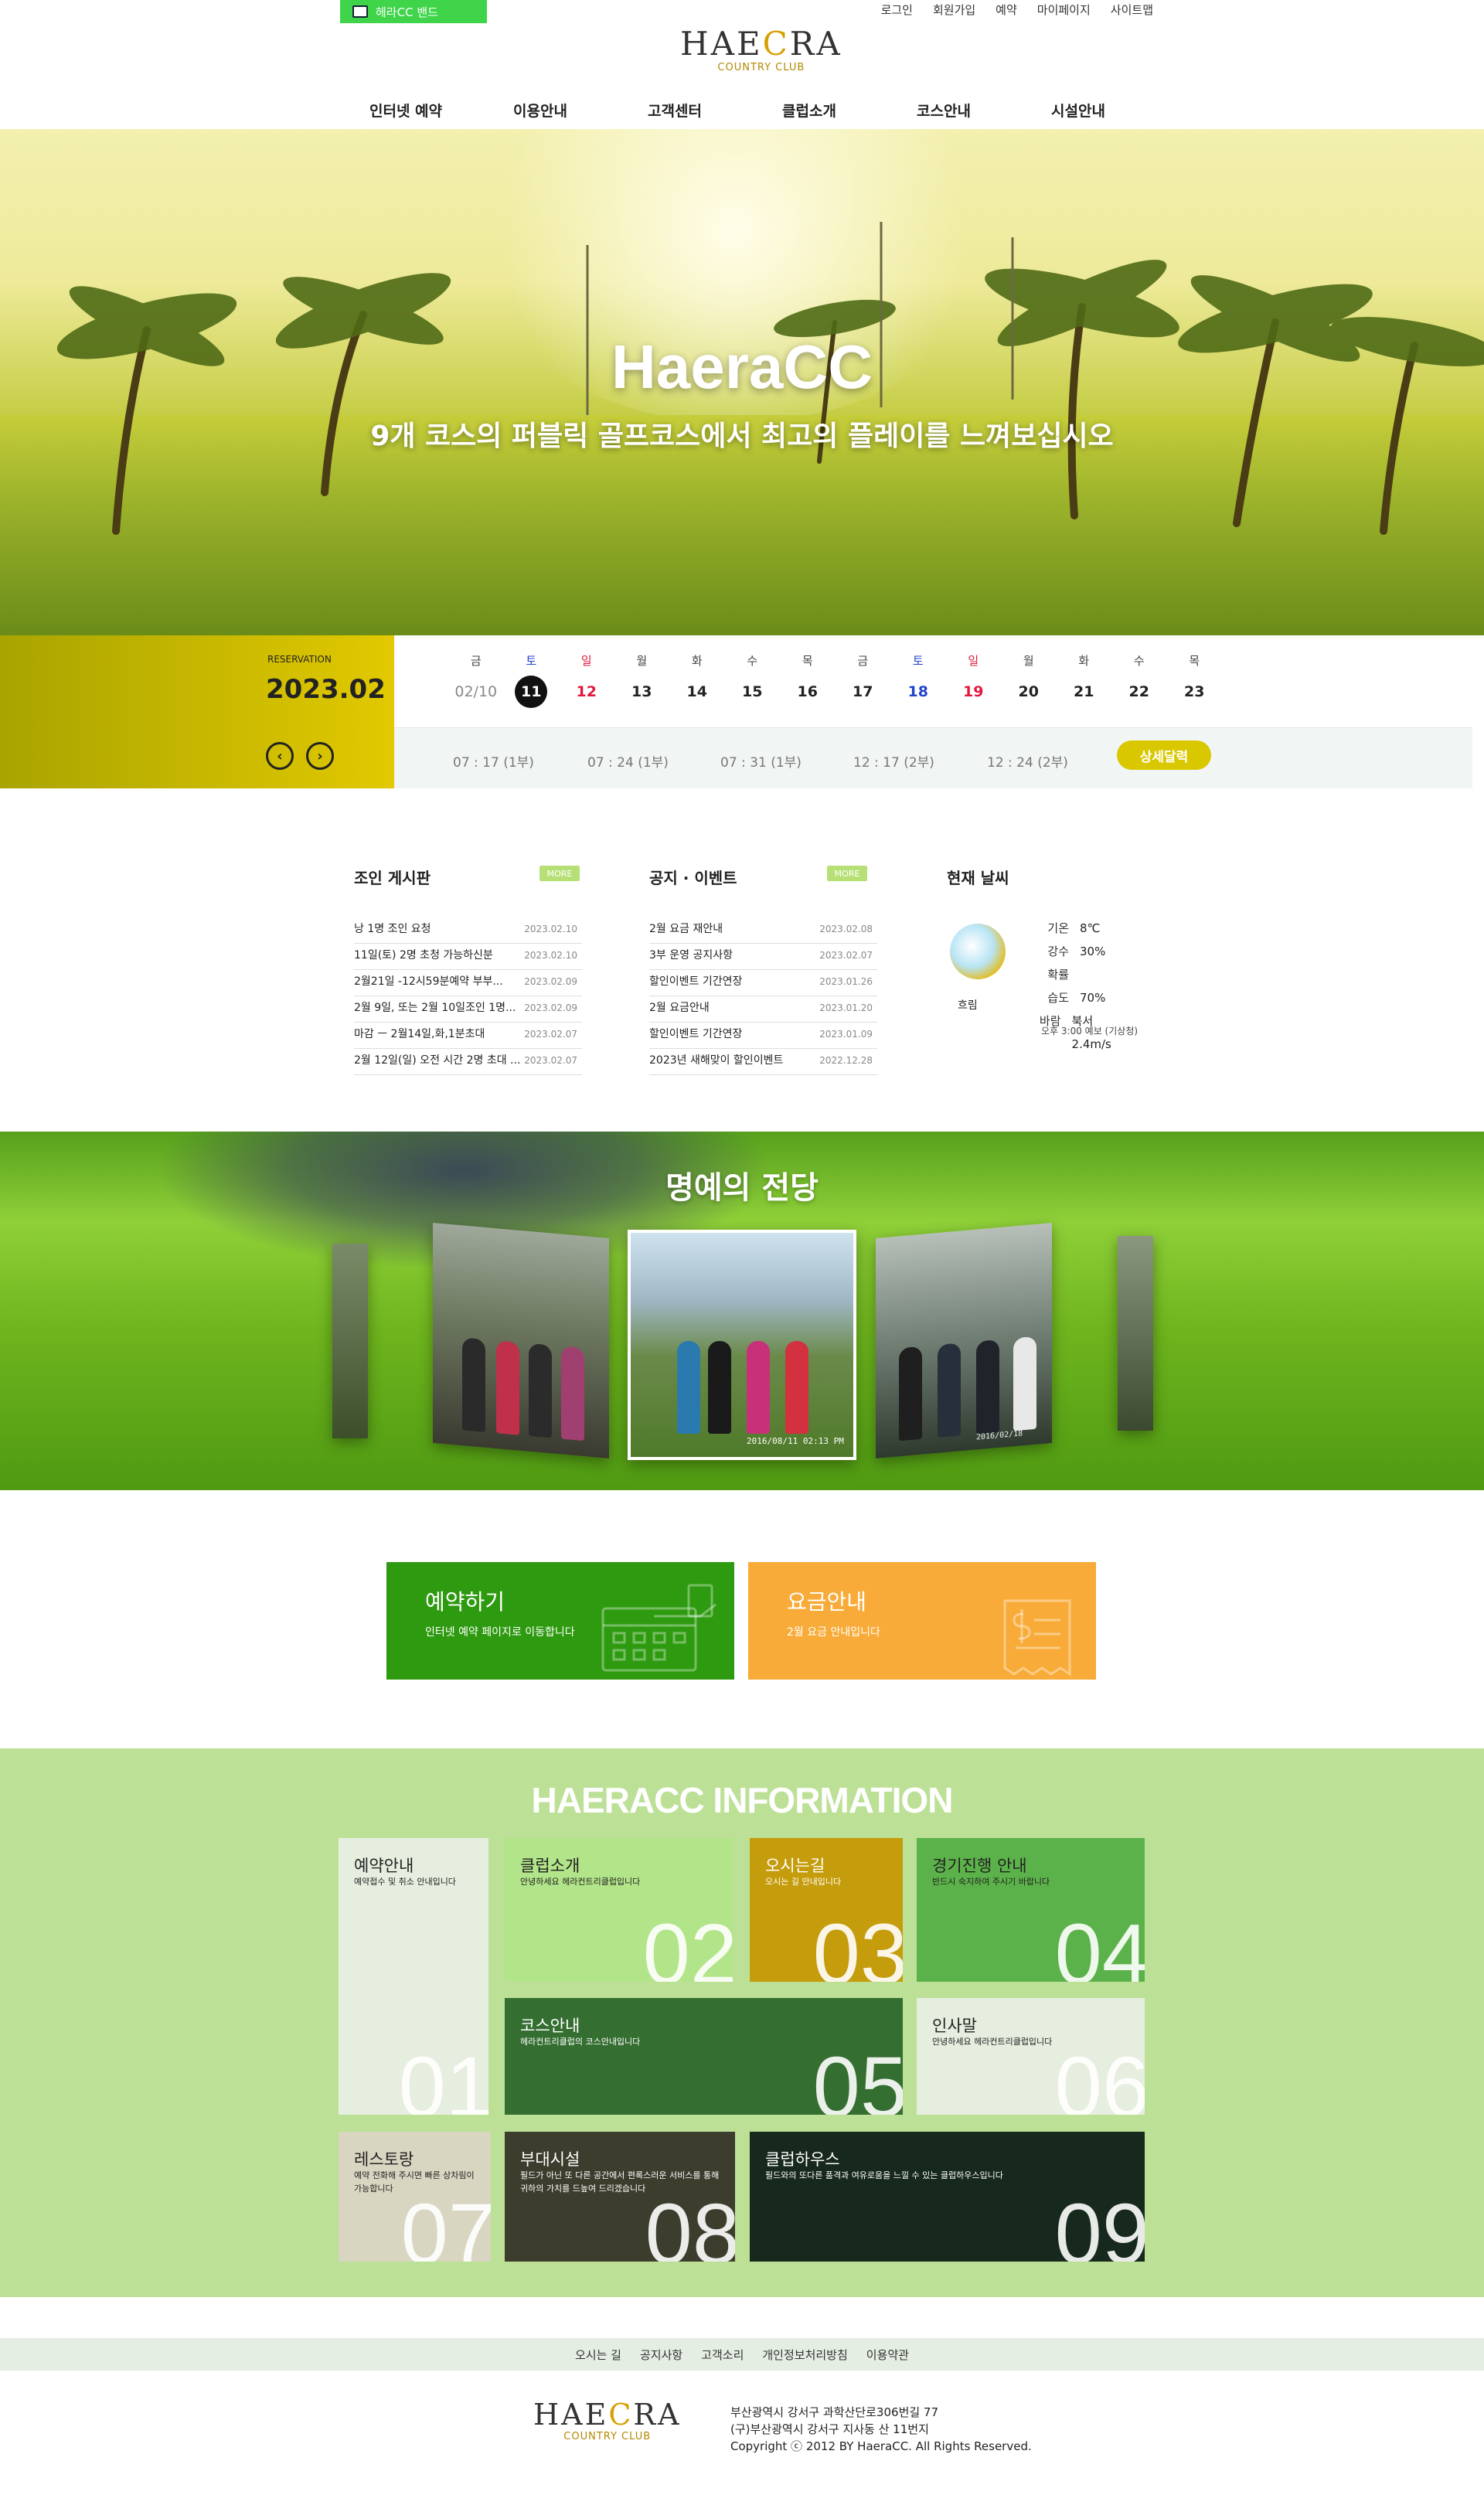 This screenshot has width=1484, height=2512. Describe the element at coordinates (1132, 10) in the screenshot. I see `util-sitemap: 사이트맵` at that location.